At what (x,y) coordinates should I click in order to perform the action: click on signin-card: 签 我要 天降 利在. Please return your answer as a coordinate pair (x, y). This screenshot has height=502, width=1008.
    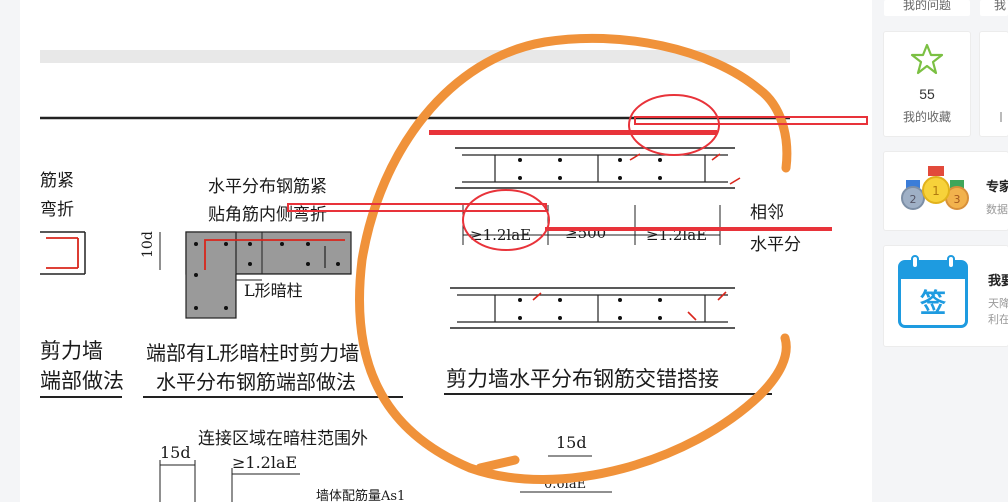
    Looking at the image, I should click on (946, 296).